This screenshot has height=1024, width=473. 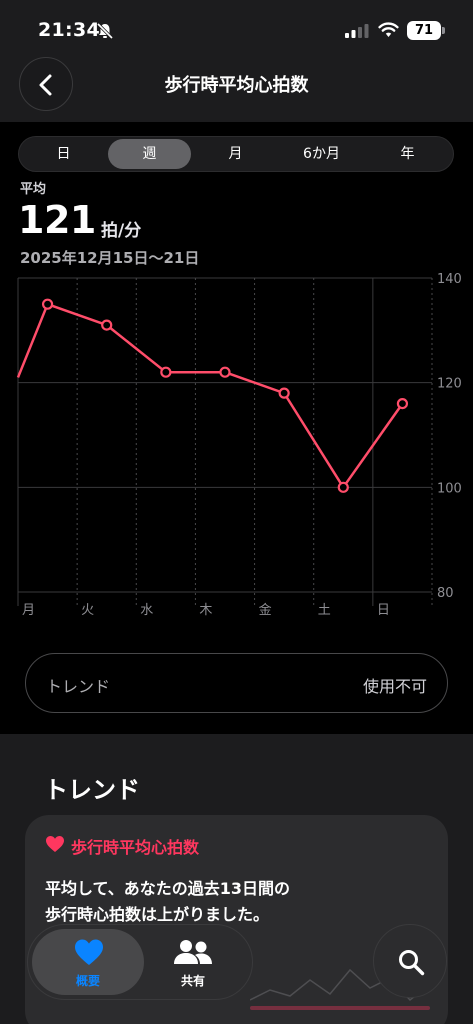 I want to click on chart-series-line, so click(x=210, y=395).